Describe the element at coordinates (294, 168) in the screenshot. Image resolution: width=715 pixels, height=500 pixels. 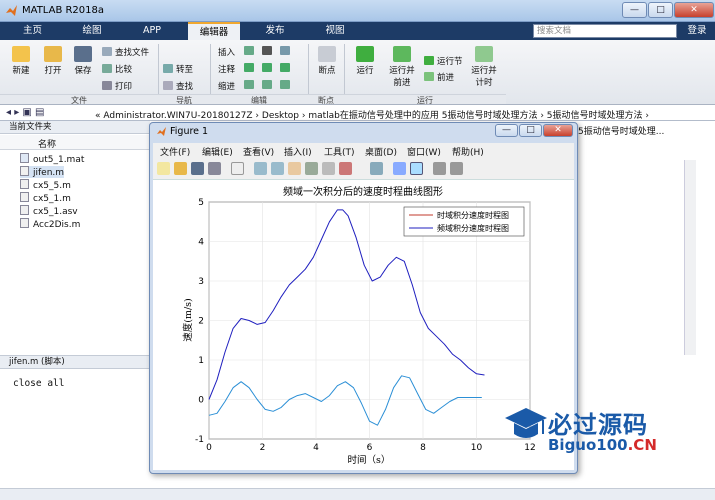
I see `pan-icon` at that location.